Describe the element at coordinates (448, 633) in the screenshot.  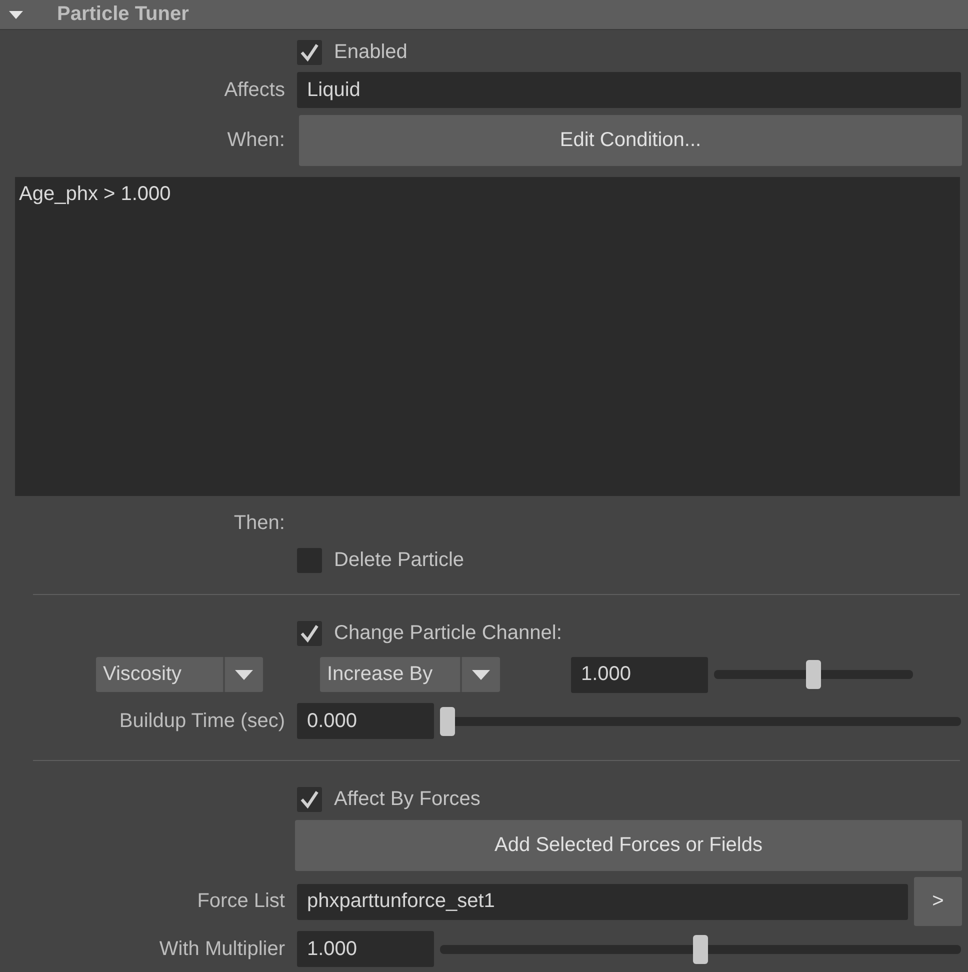
I see `checkbox-label: Change Particle Channel:` at that location.